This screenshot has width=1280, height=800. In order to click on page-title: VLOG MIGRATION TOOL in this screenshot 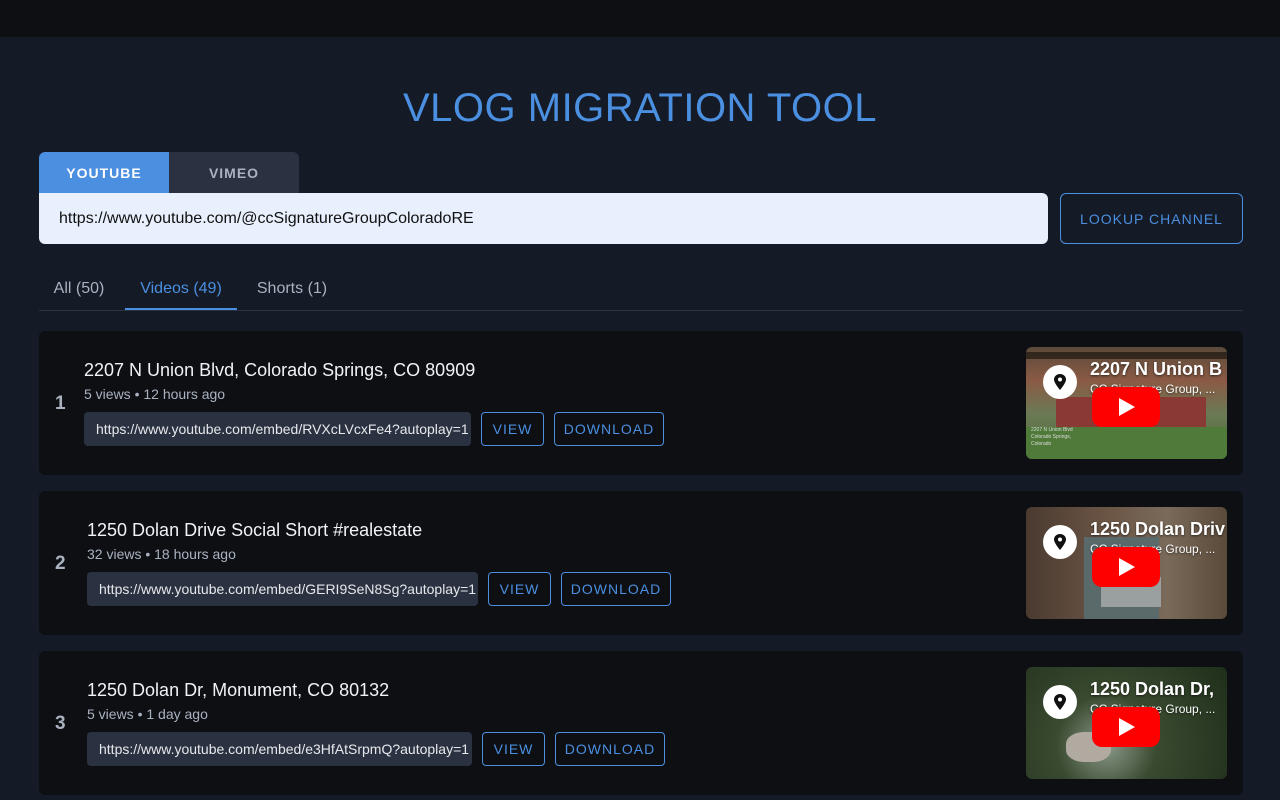, I will do `click(640, 108)`.